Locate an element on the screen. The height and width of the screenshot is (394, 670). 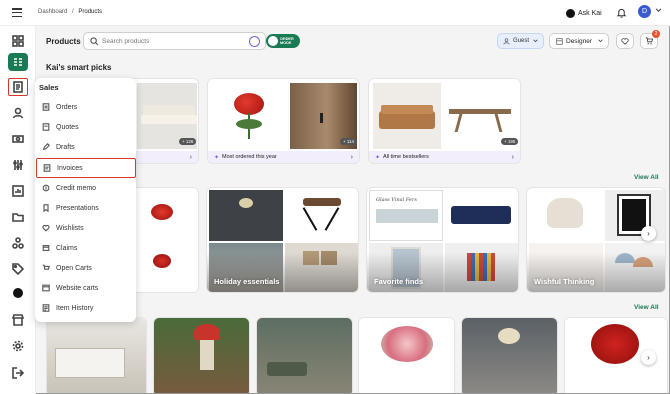
search-bar is located at coordinates (174, 41).